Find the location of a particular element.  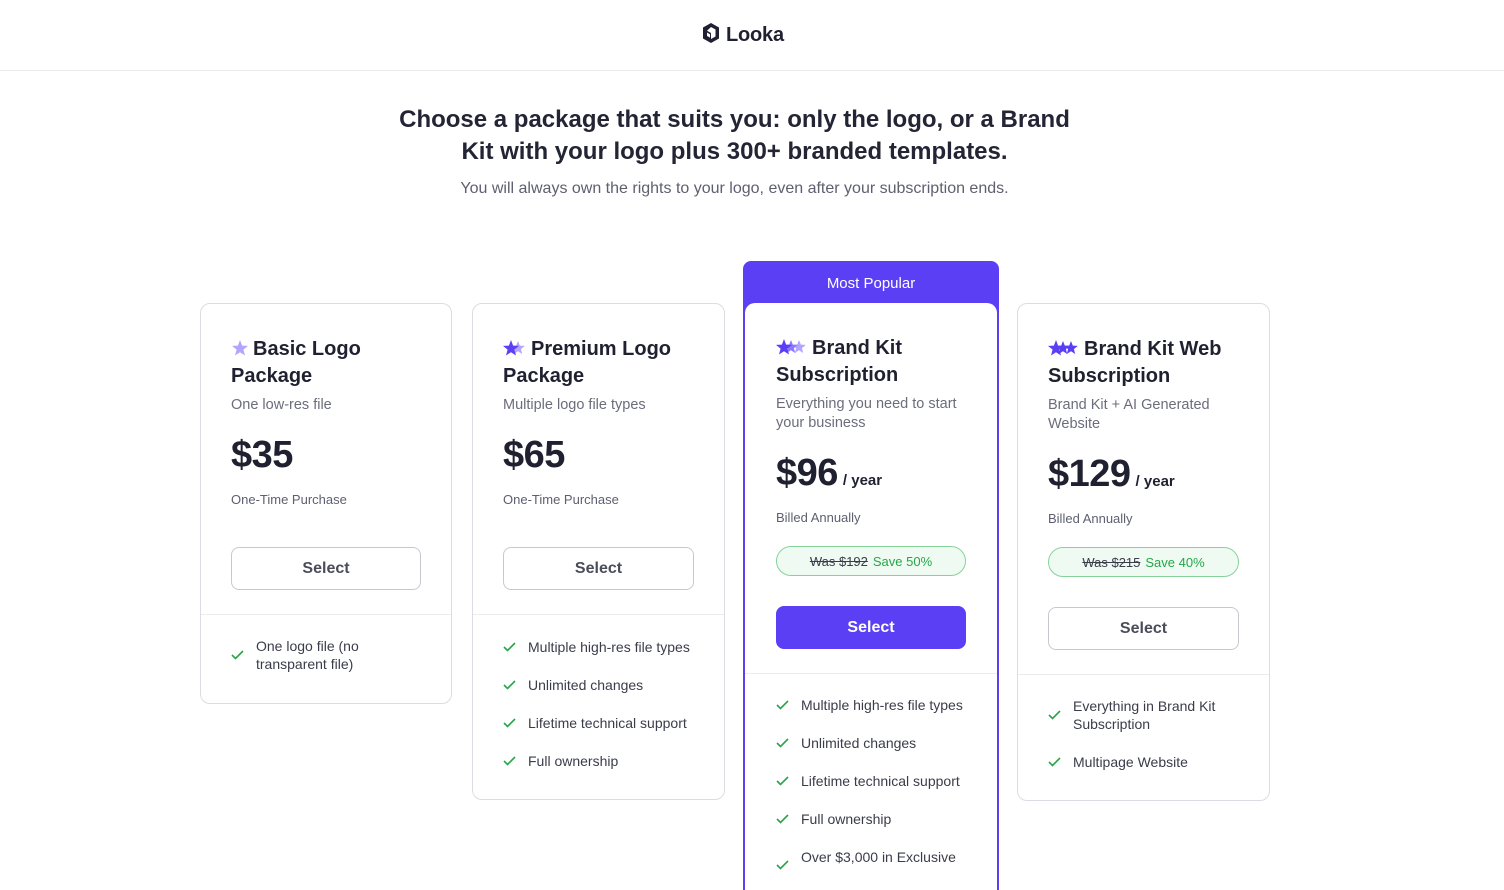

plan-price-row: $96 / year is located at coordinates (829, 473).